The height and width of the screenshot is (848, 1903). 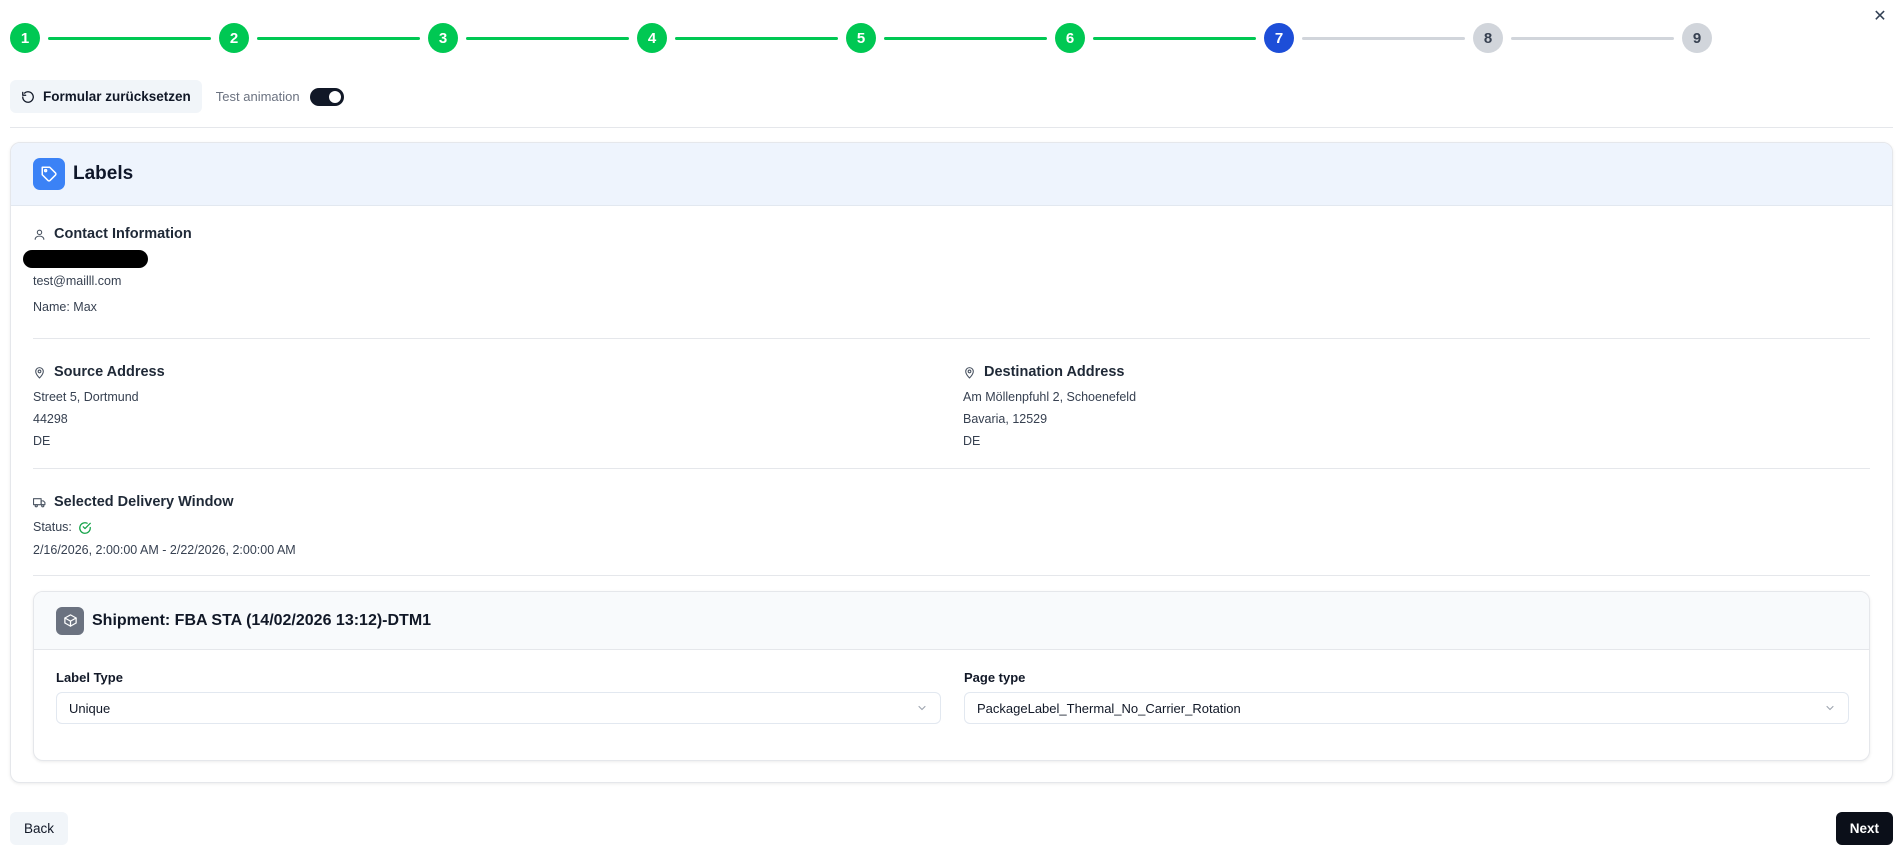 What do you see at coordinates (995, 677) in the screenshot?
I see `page-type-label: Page type` at bounding box center [995, 677].